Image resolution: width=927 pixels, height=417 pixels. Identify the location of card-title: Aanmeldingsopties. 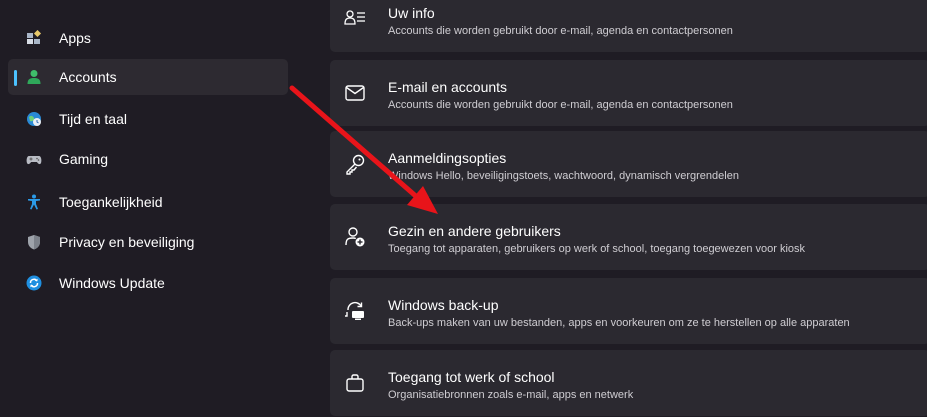
(447, 158).